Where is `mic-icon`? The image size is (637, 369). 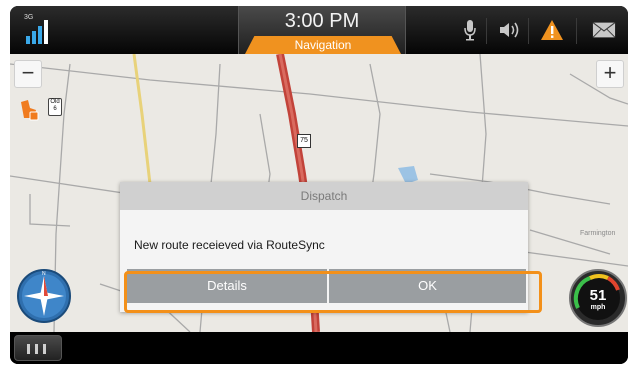
mic-icon is located at coordinates (470, 30).